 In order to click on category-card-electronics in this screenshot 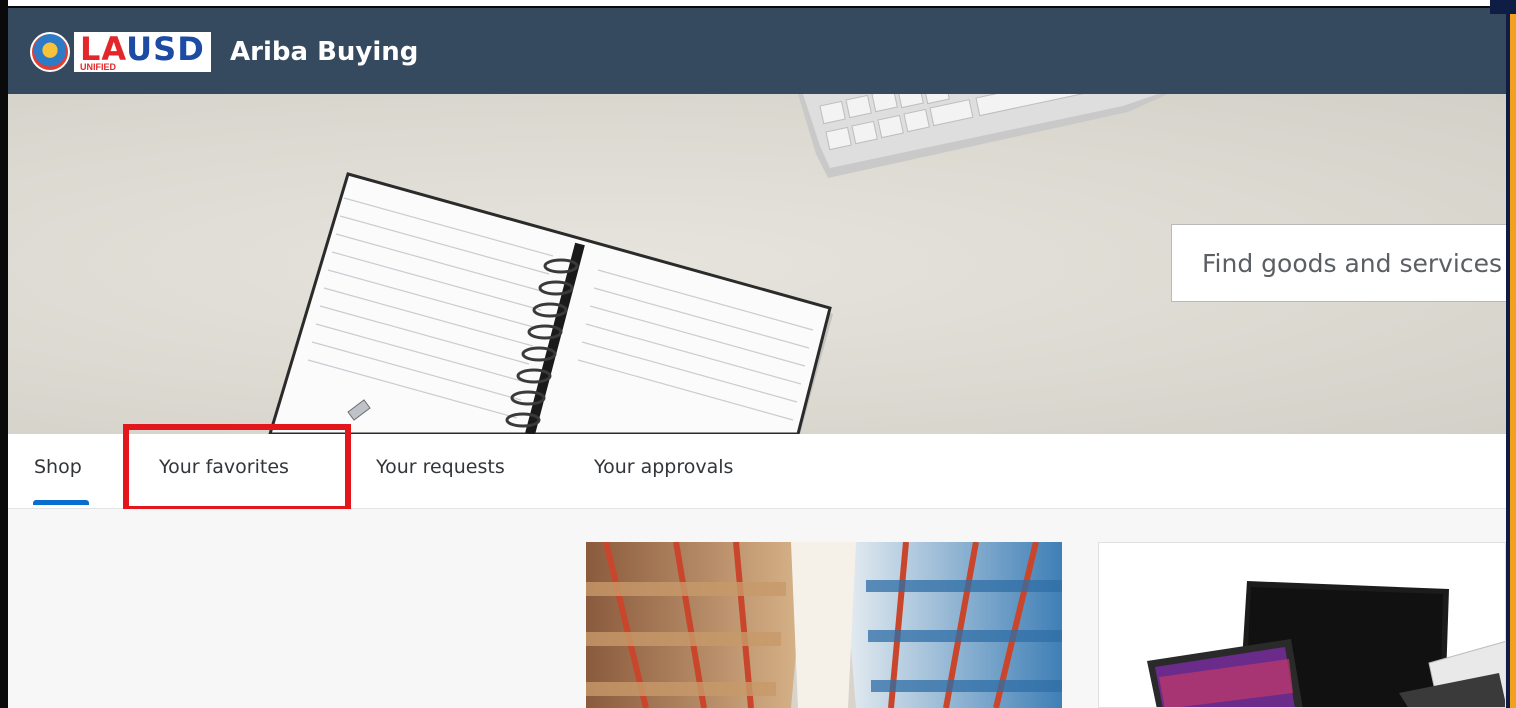, I will do `click(1302, 625)`.